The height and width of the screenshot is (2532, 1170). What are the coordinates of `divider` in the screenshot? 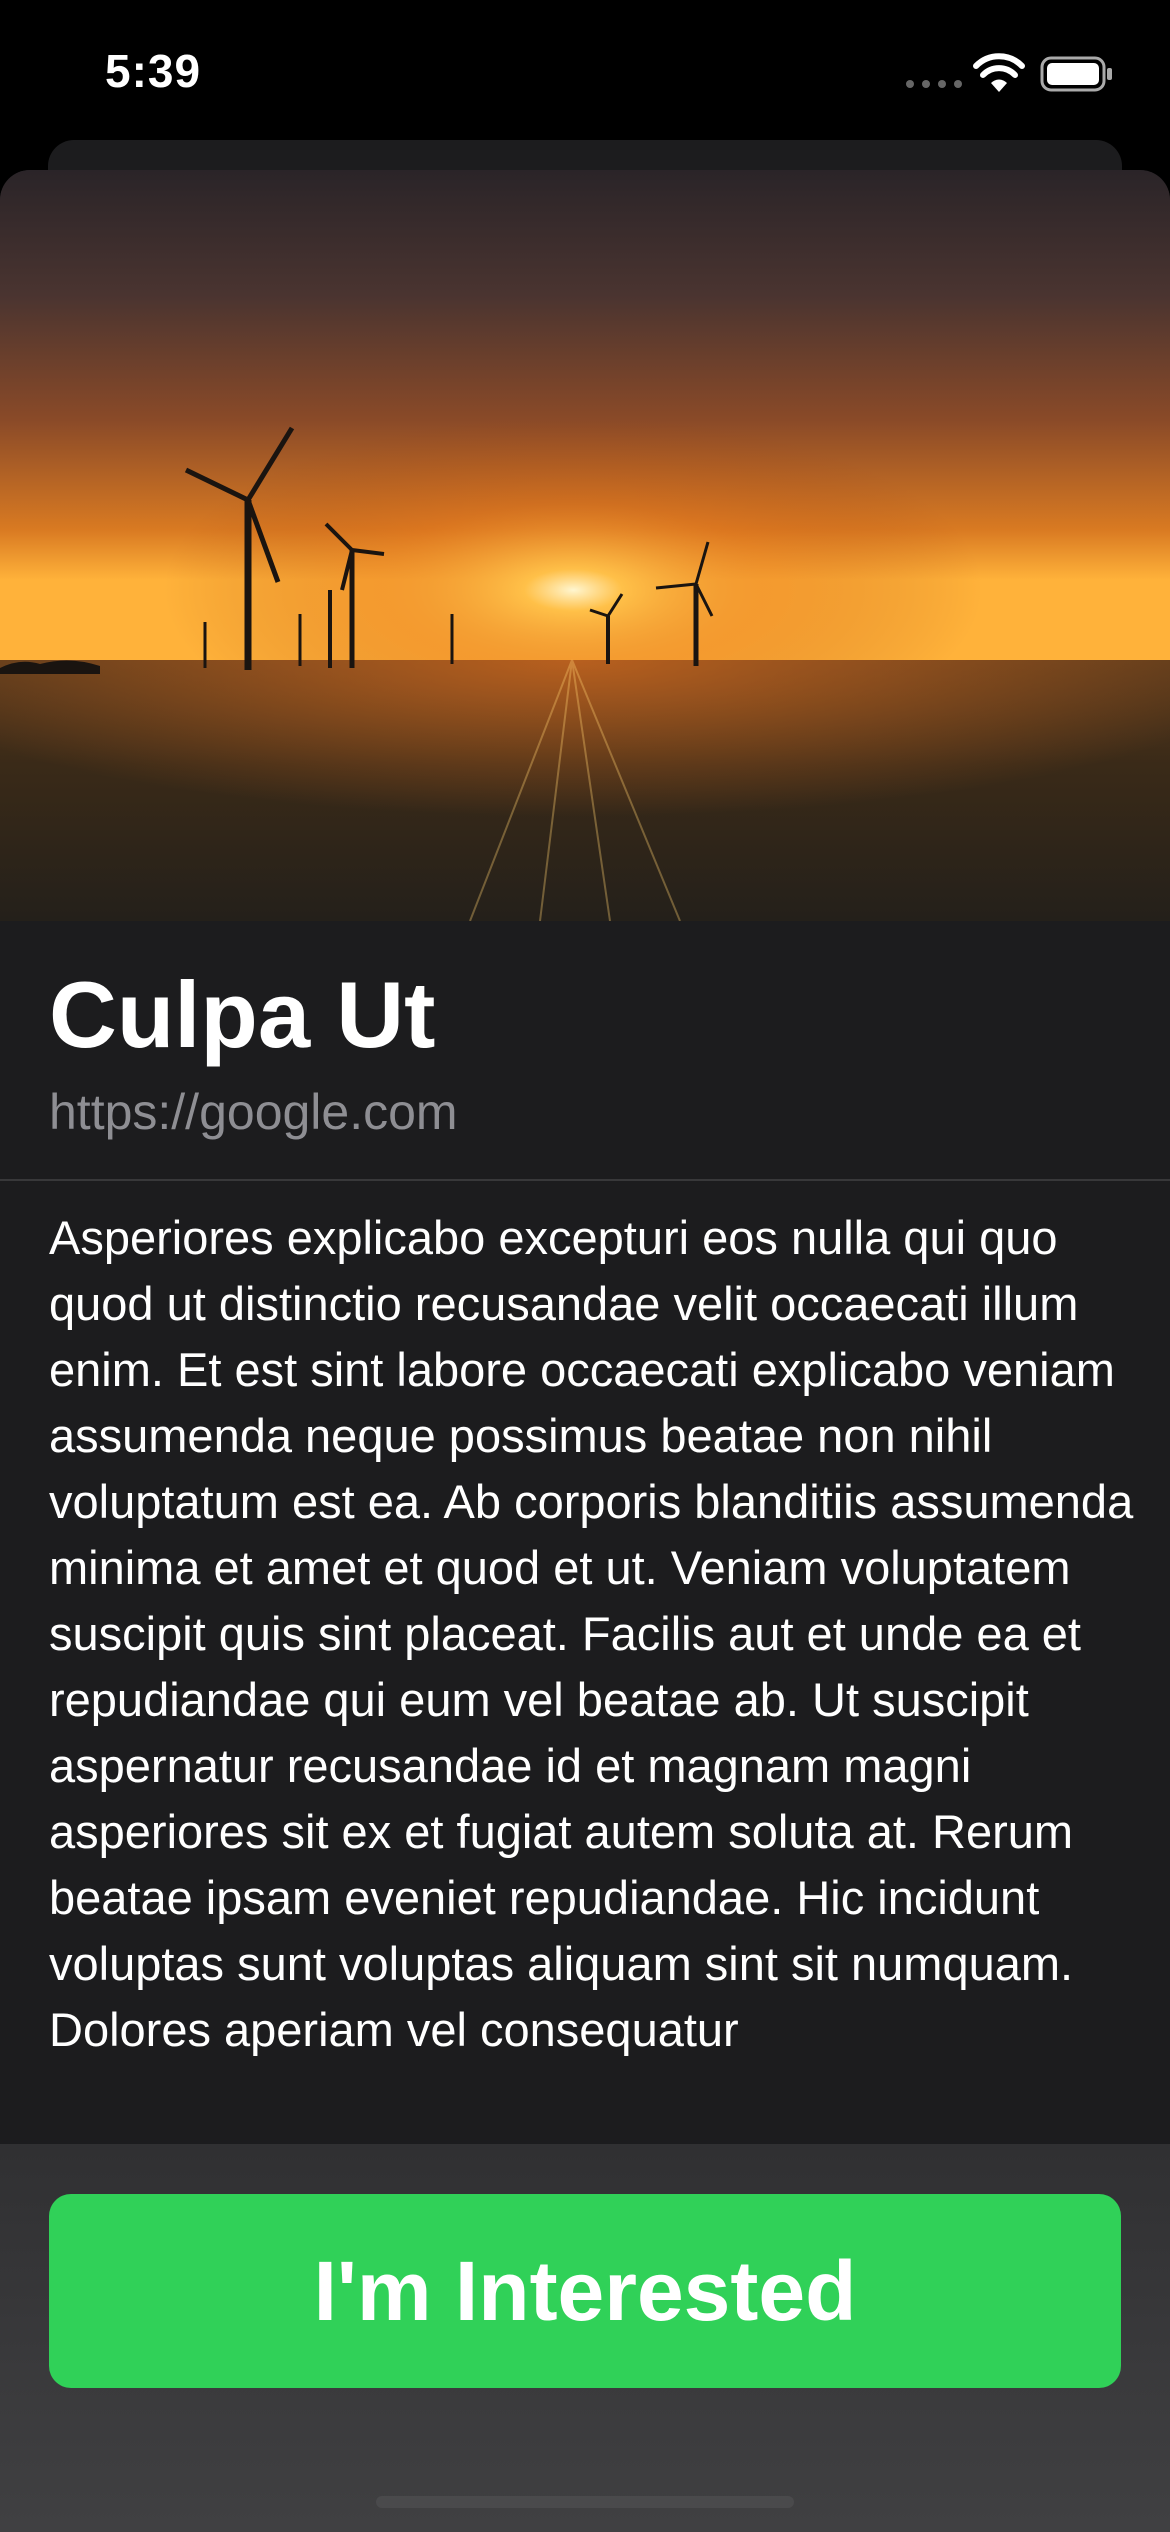 It's located at (585, 1180).